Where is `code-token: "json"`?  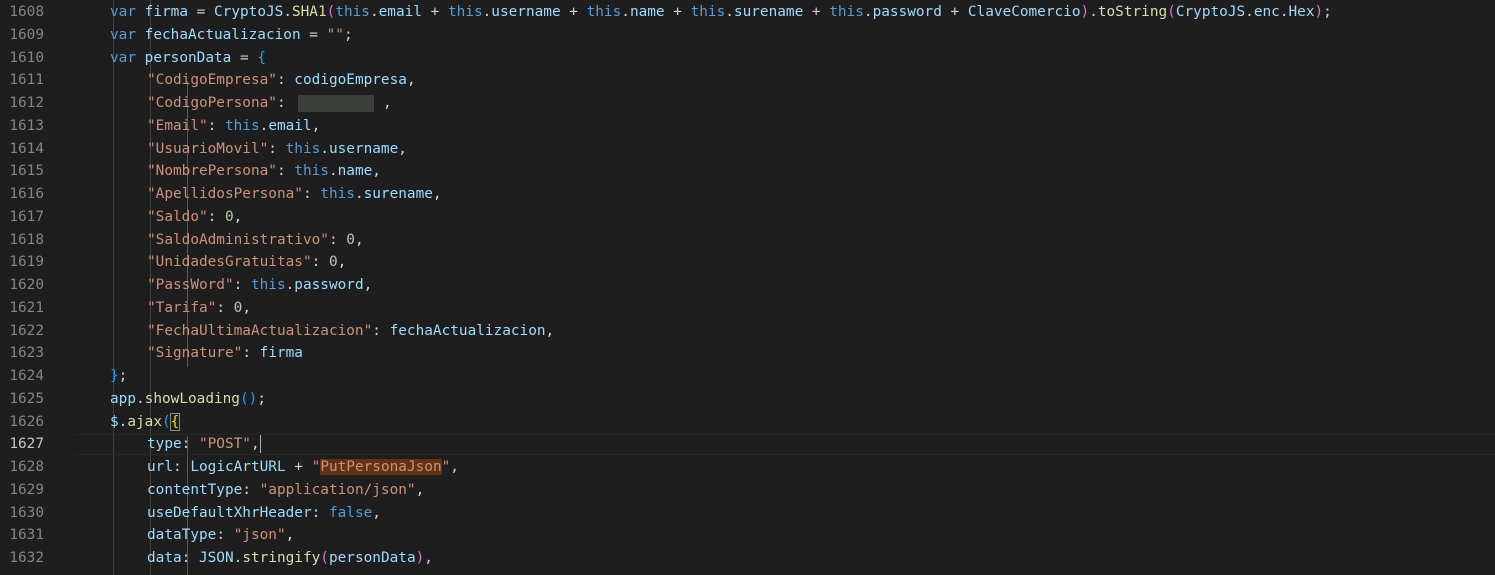
code-token: "json" is located at coordinates (259, 535).